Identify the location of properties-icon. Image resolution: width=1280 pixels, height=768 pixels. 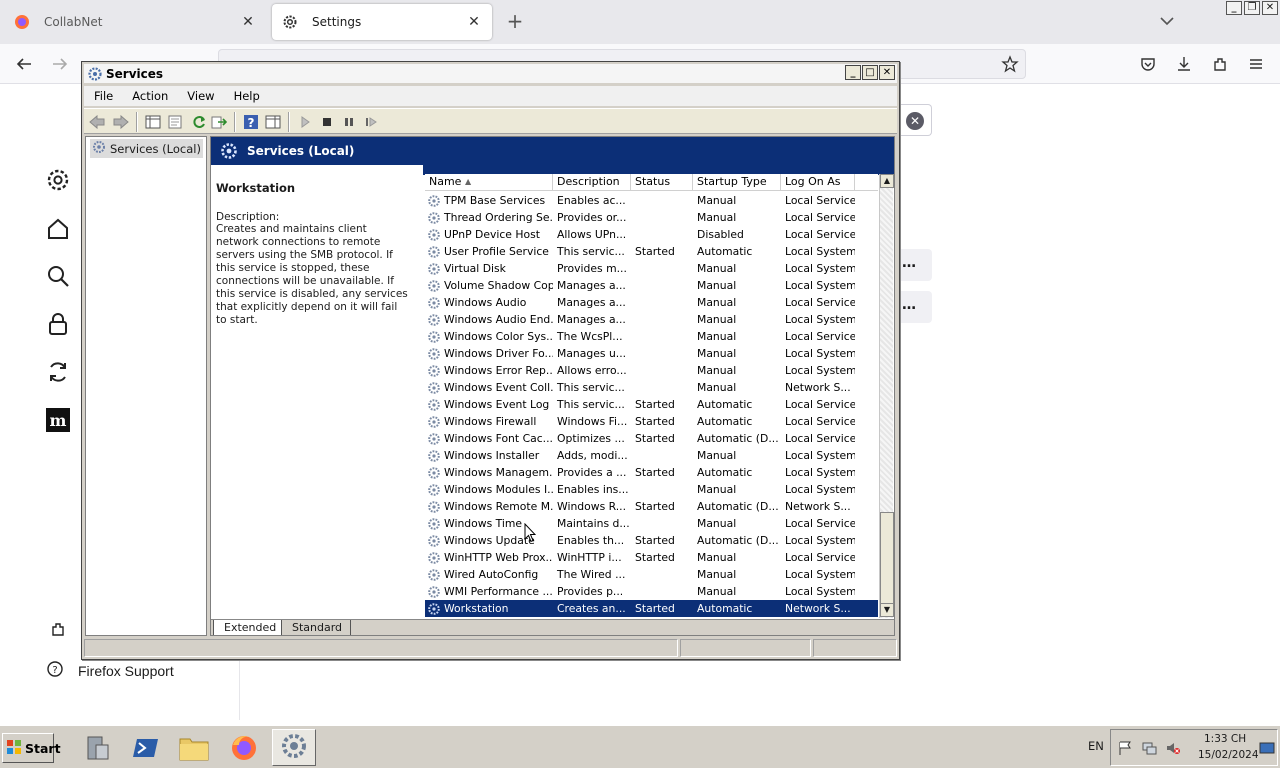
(175, 122).